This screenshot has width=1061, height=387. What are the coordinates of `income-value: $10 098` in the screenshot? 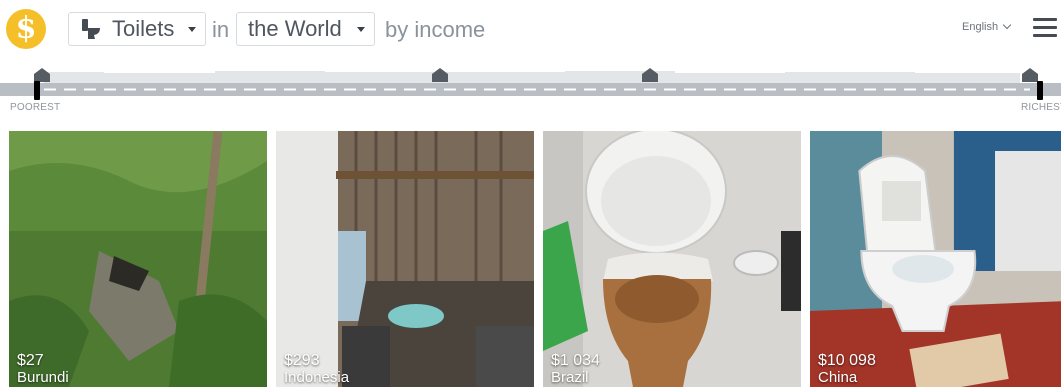 It's located at (847, 360).